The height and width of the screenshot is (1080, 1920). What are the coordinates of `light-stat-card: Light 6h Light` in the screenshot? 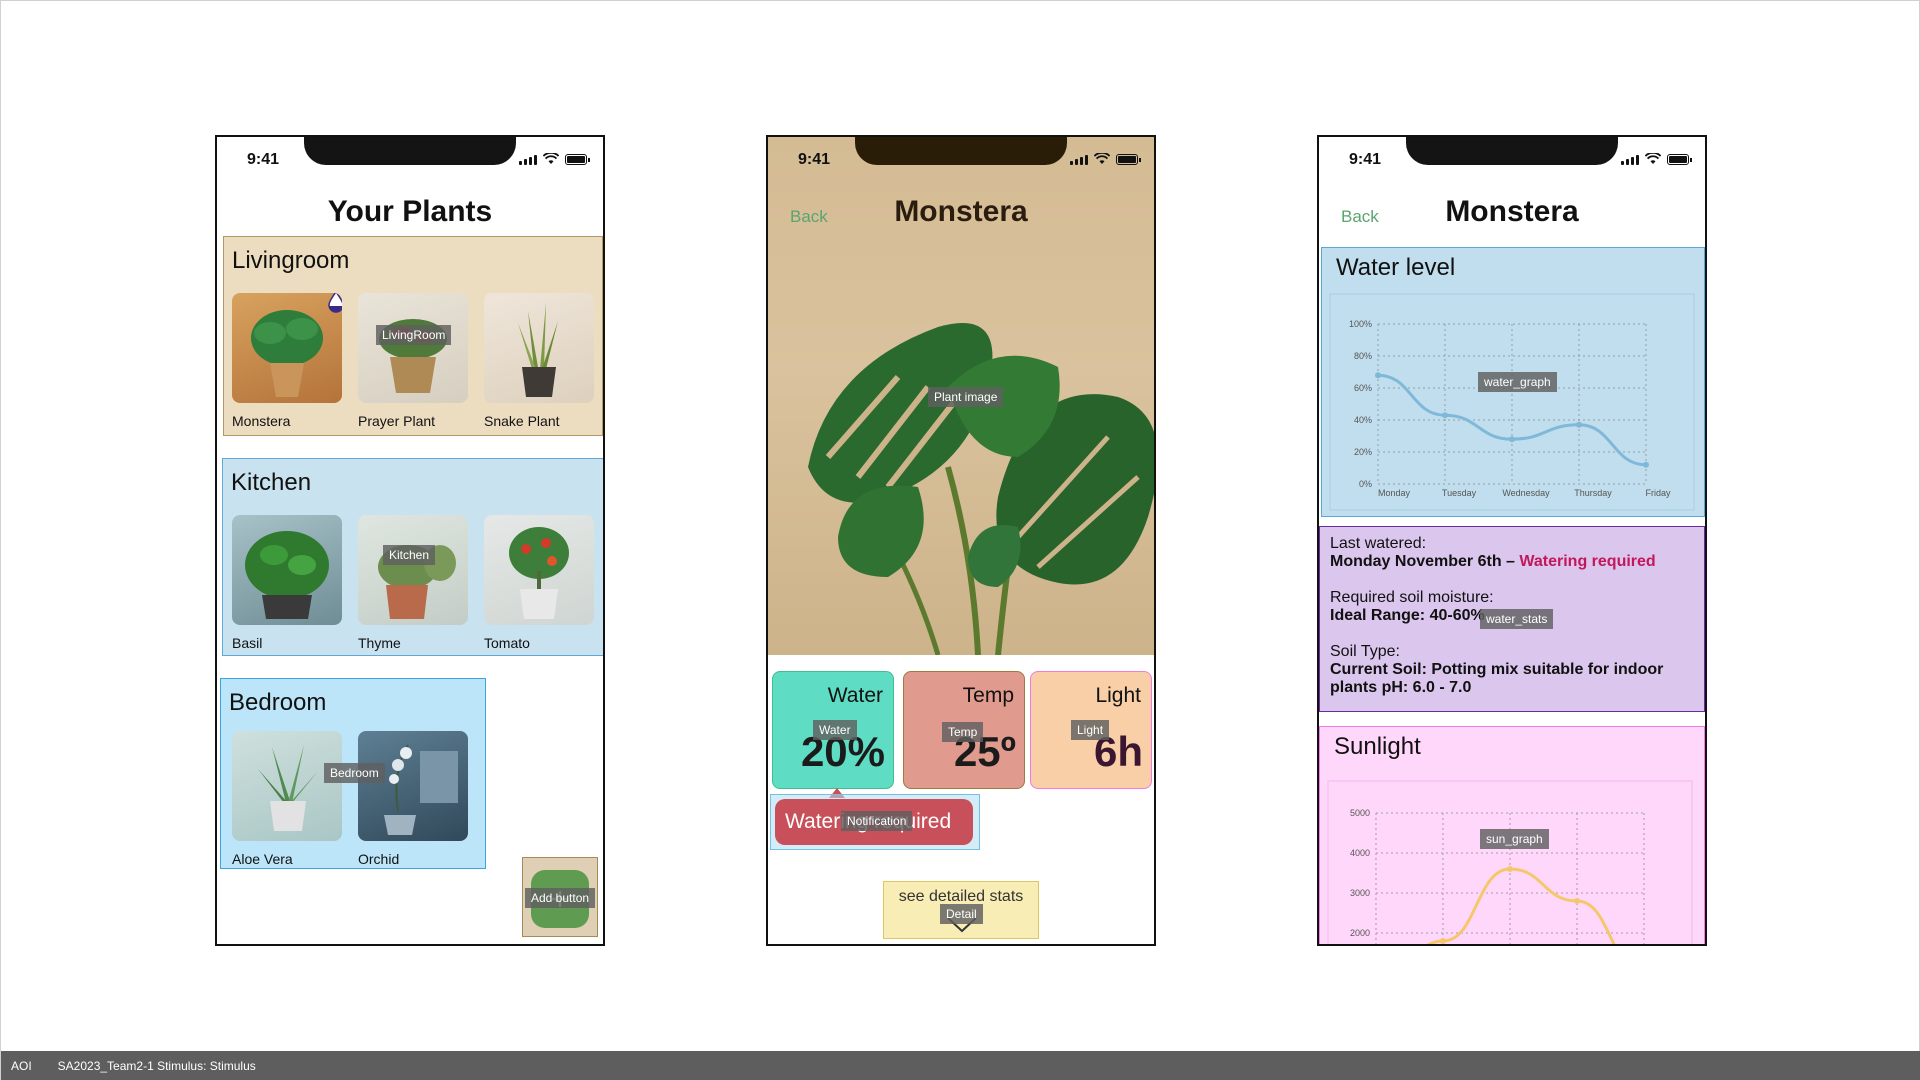 It's located at (1091, 730).